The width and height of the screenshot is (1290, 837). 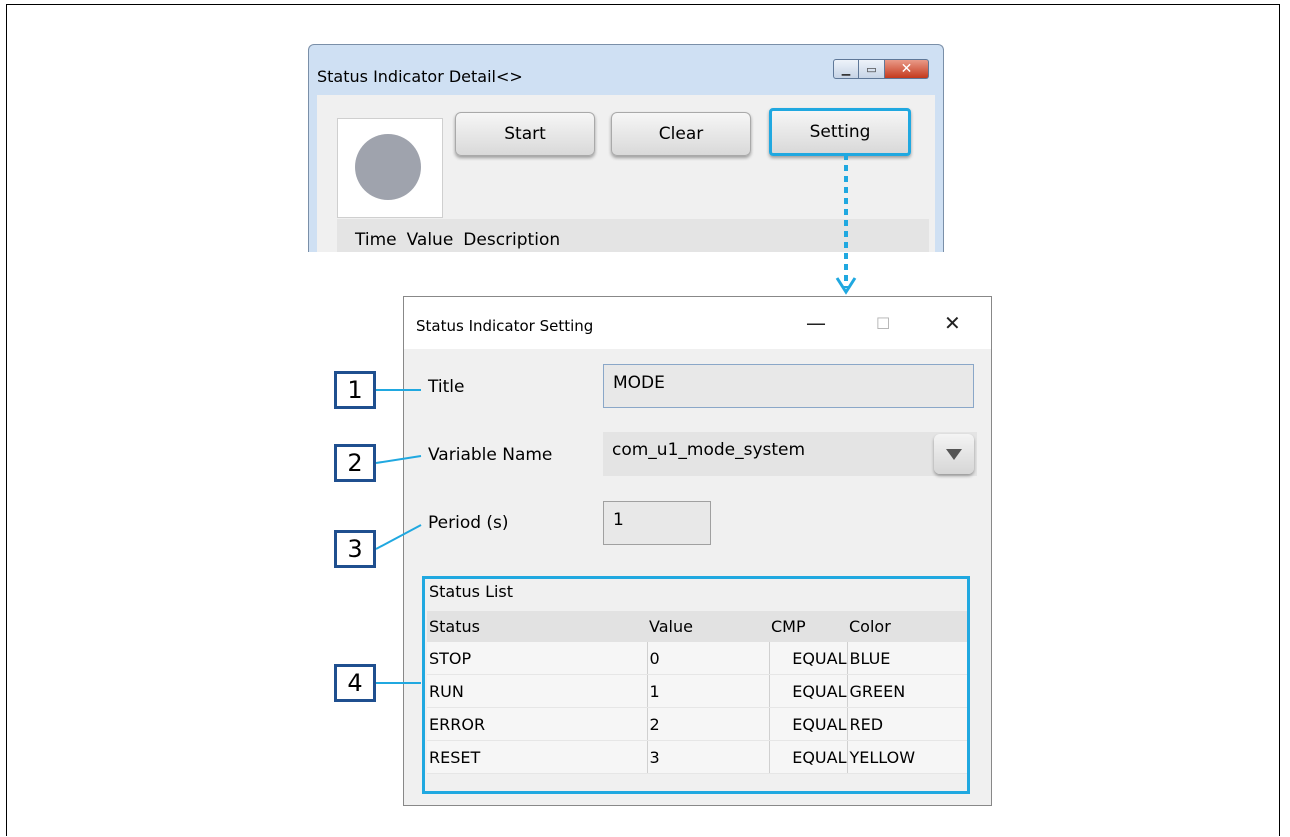 I want to click on column-header-time: Time, so click(x=376, y=240).